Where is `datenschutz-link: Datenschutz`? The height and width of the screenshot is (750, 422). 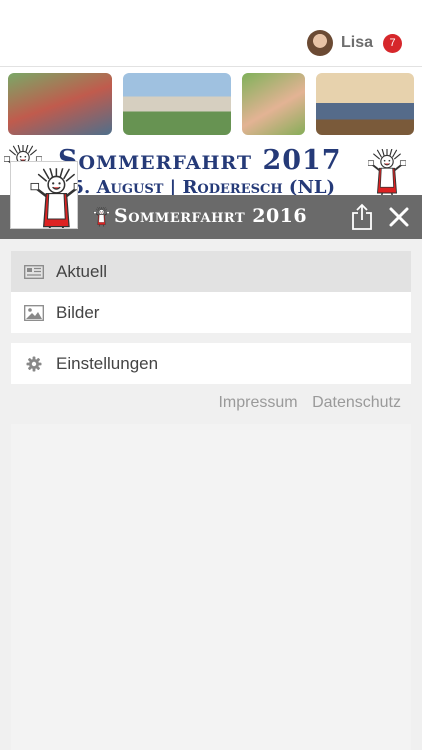
datenschutz-link: Datenschutz is located at coordinates (356, 402).